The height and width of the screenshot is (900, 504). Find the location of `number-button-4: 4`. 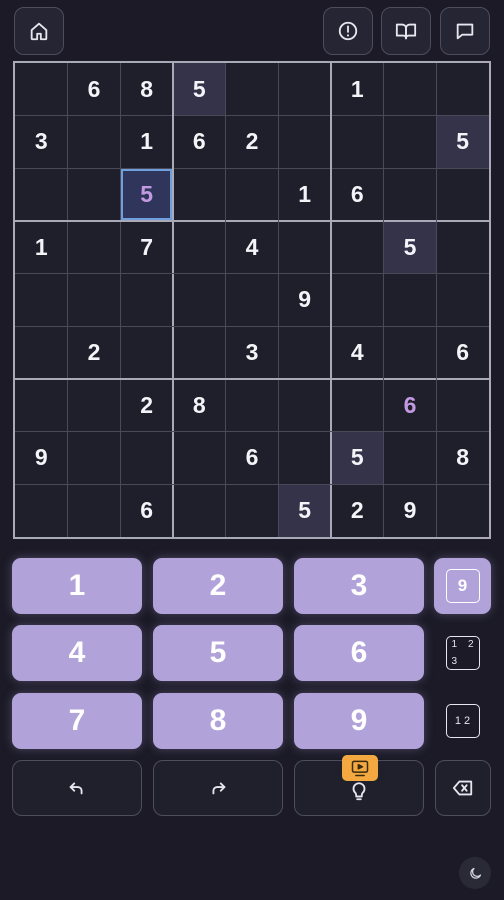

number-button-4: 4 is located at coordinates (77, 653).